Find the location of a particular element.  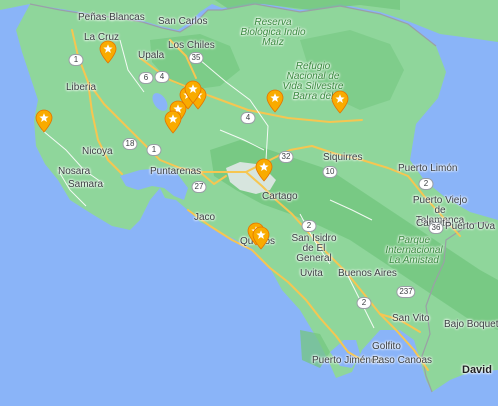

reserve-label: Parque Internacional La Amistad is located at coordinates (414, 250).